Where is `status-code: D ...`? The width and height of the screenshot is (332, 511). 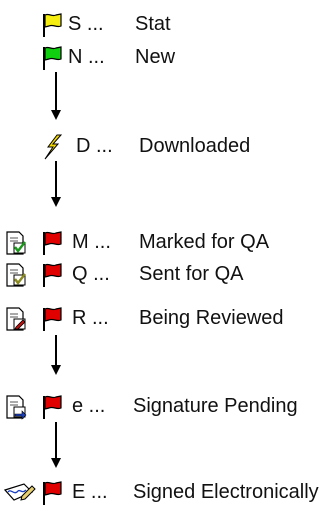 status-code: D ... is located at coordinates (94, 146).